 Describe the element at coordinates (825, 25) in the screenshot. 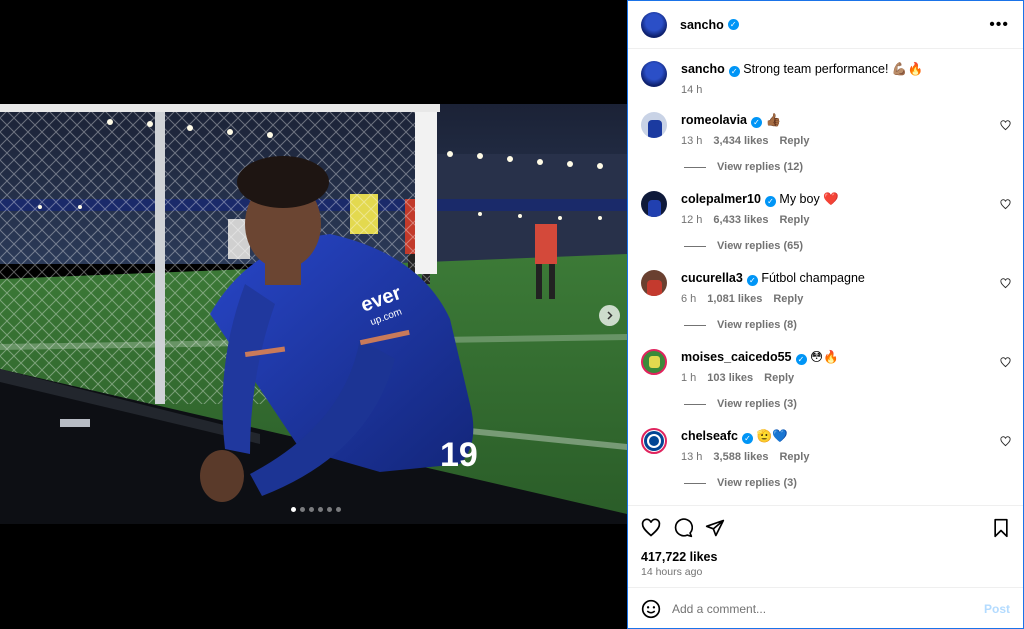

I see `post-header: sancho ✓ •••` at that location.